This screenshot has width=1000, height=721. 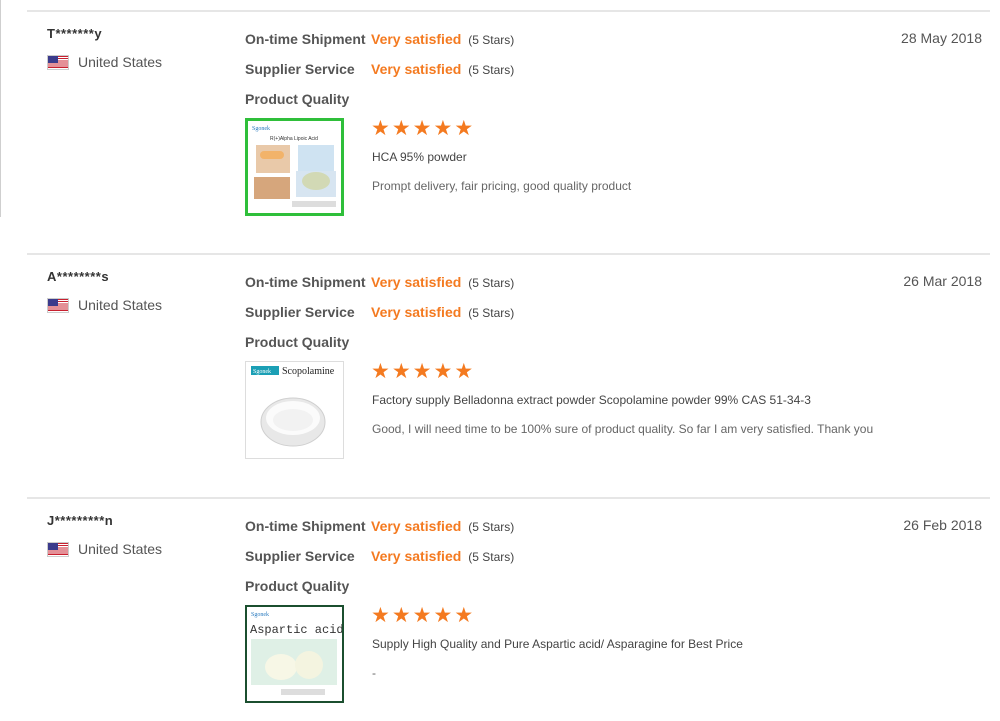 I want to click on buyer-name: A********s, so click(x=78, y=276).